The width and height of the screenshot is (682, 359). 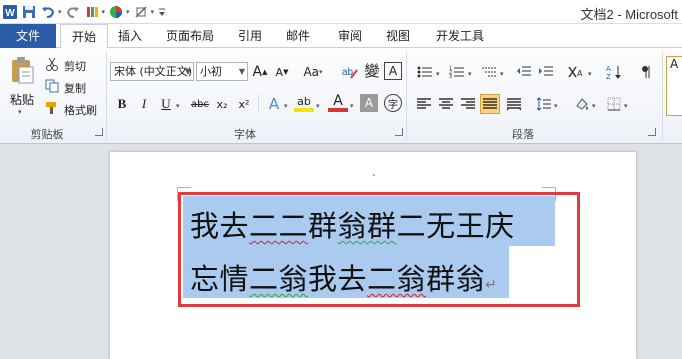 What do you see at coordinates (258, 104) in the screenshot?
I see `font-row-separator` at bounding box center [258, 104].